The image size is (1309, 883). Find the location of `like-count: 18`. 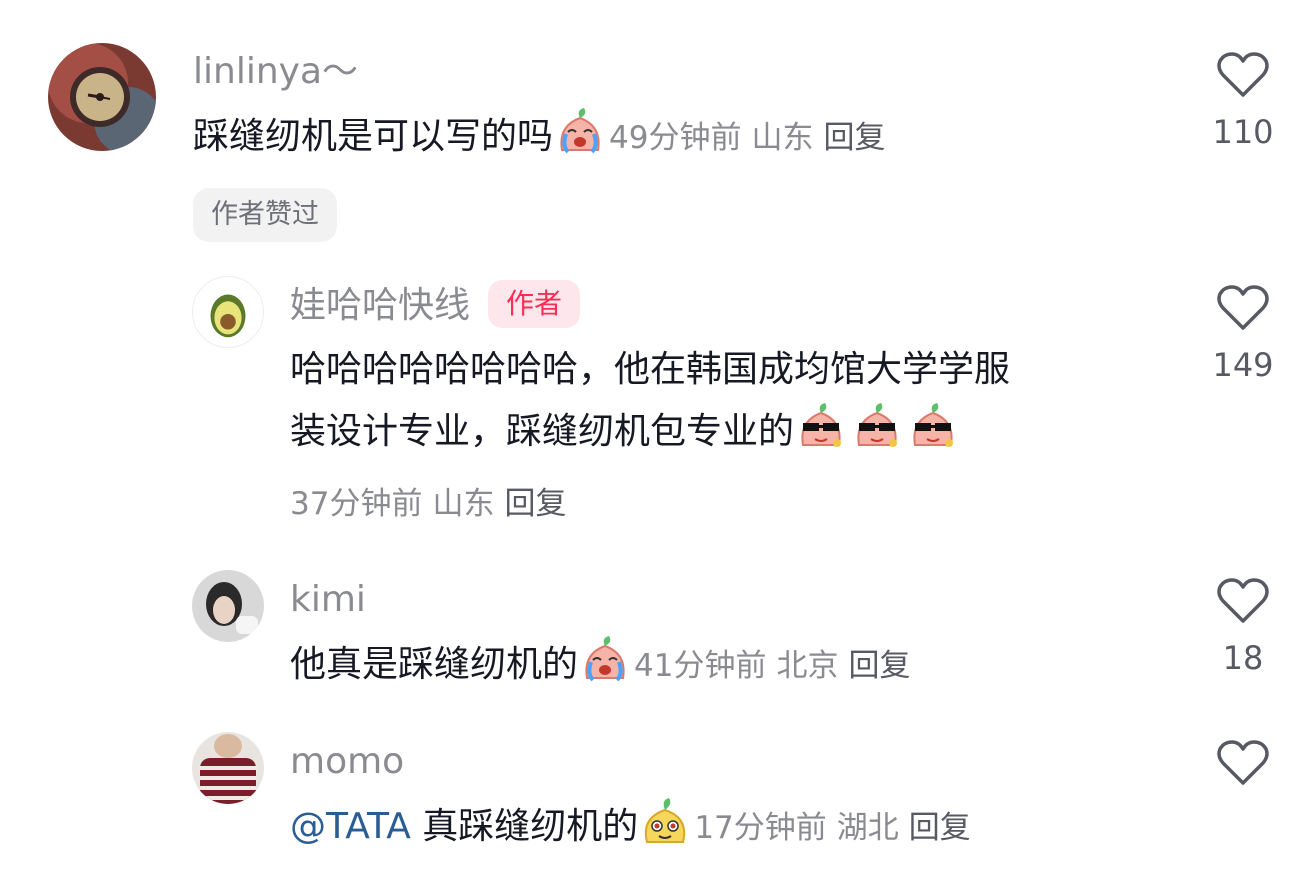

like-count: 18 is located at coordinates (1243, 658).